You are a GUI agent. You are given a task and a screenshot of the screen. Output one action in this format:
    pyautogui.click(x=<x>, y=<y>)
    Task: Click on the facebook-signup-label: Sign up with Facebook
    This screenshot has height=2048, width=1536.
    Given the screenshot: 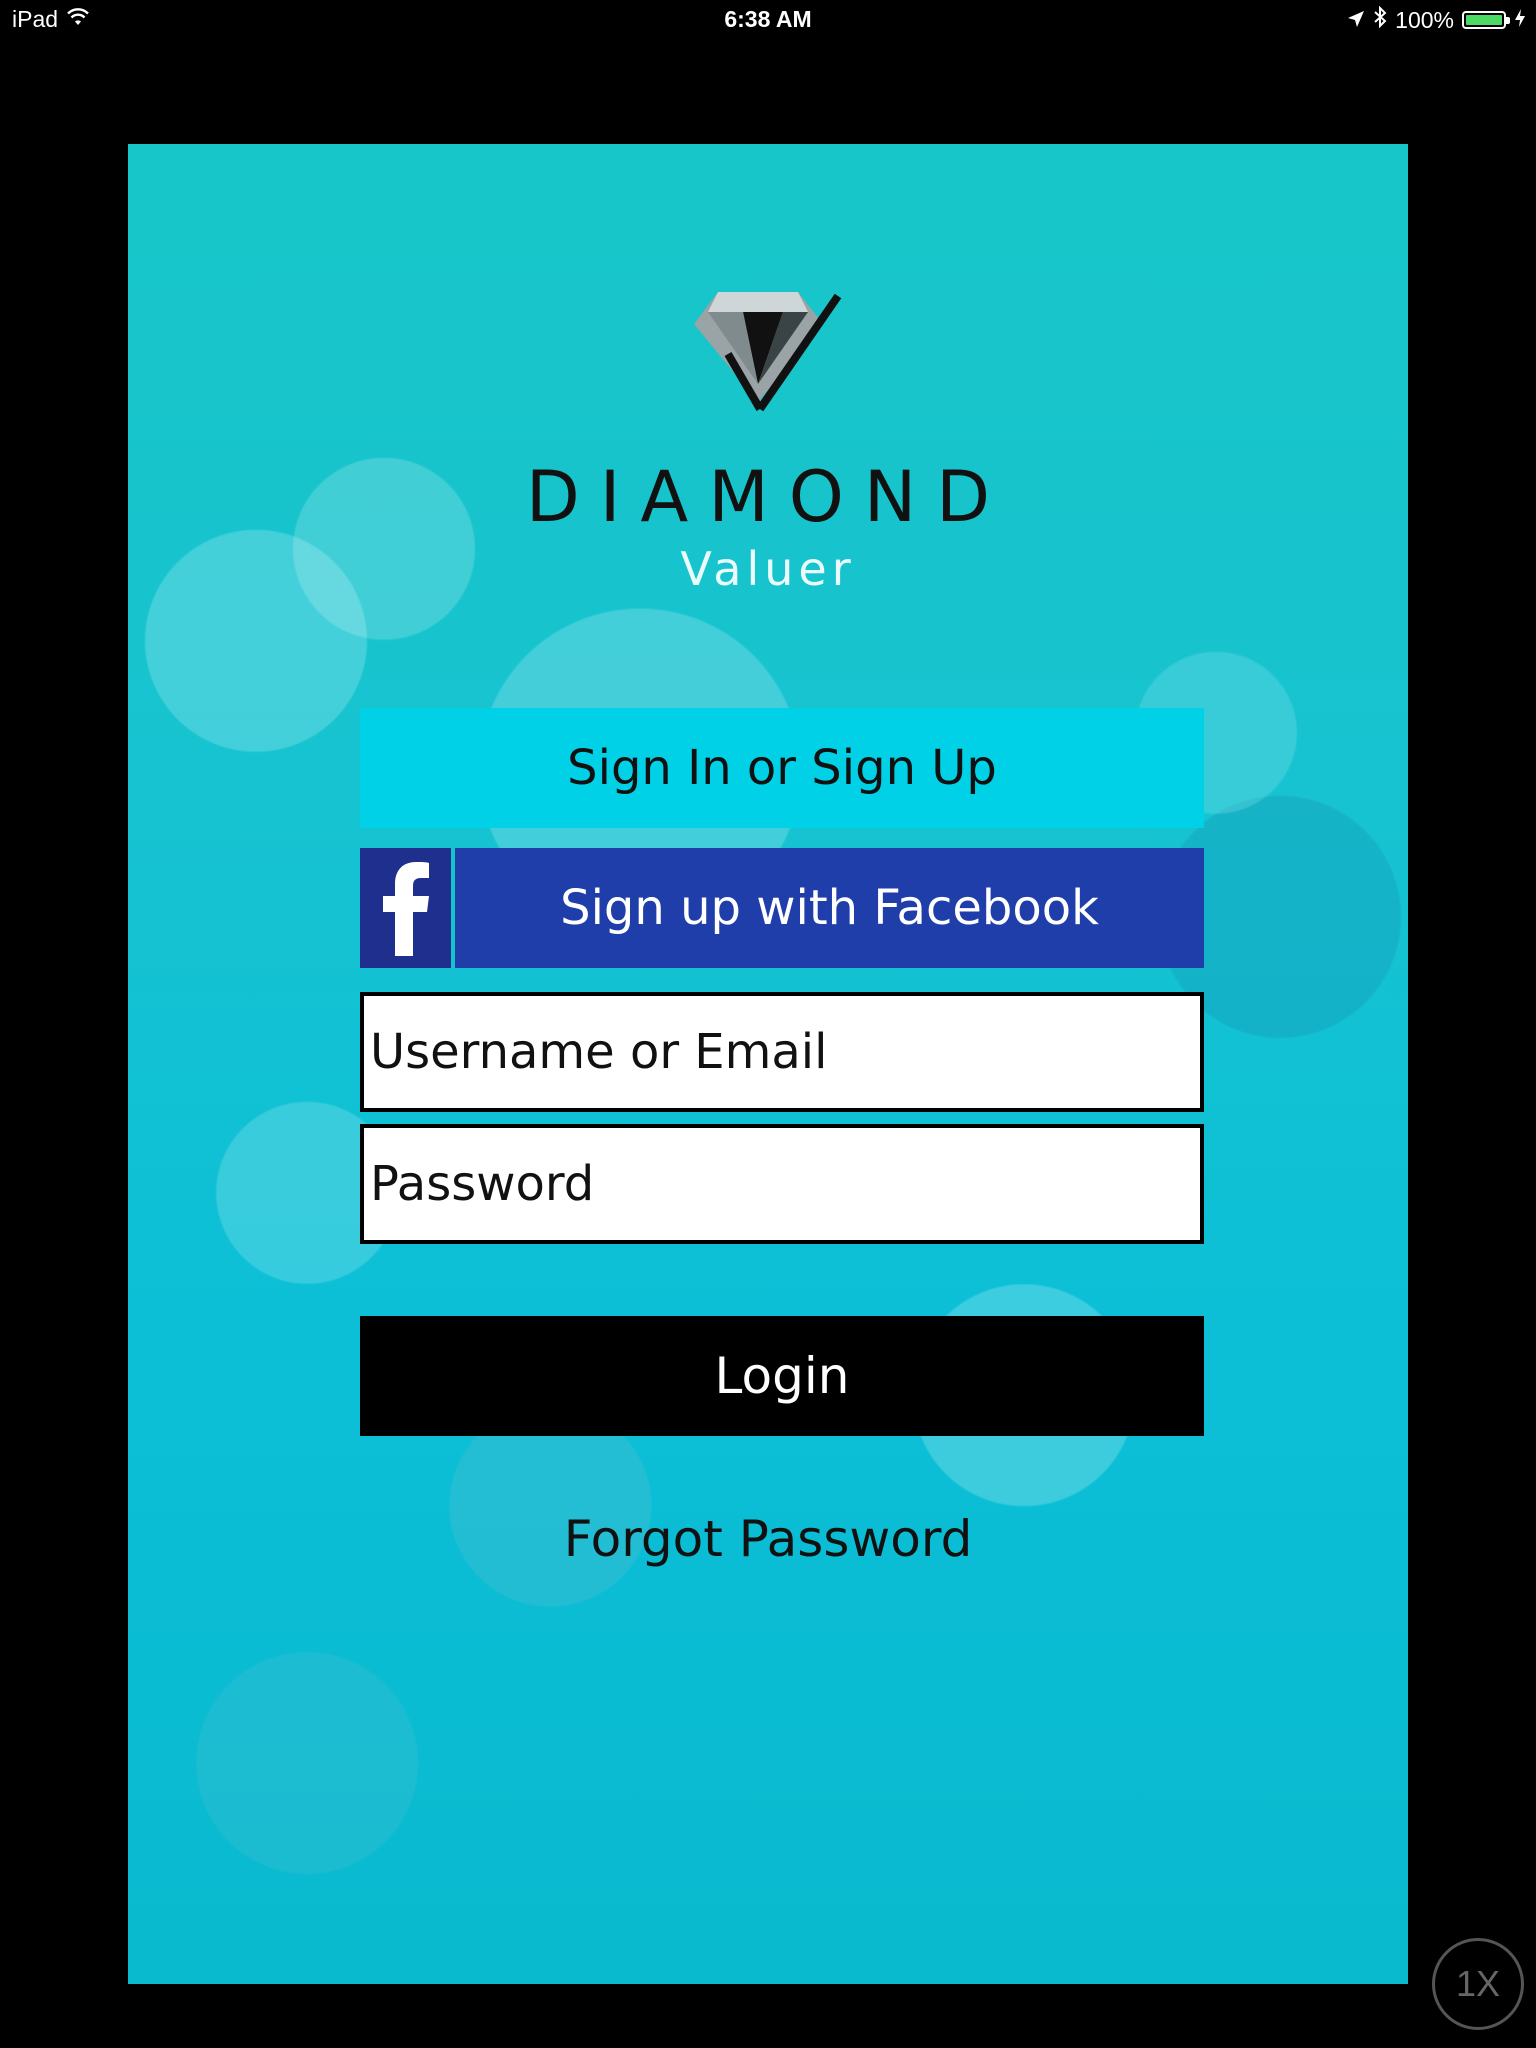 What is the action you would take?
    pyautogui.click(x=829, y=908)
    